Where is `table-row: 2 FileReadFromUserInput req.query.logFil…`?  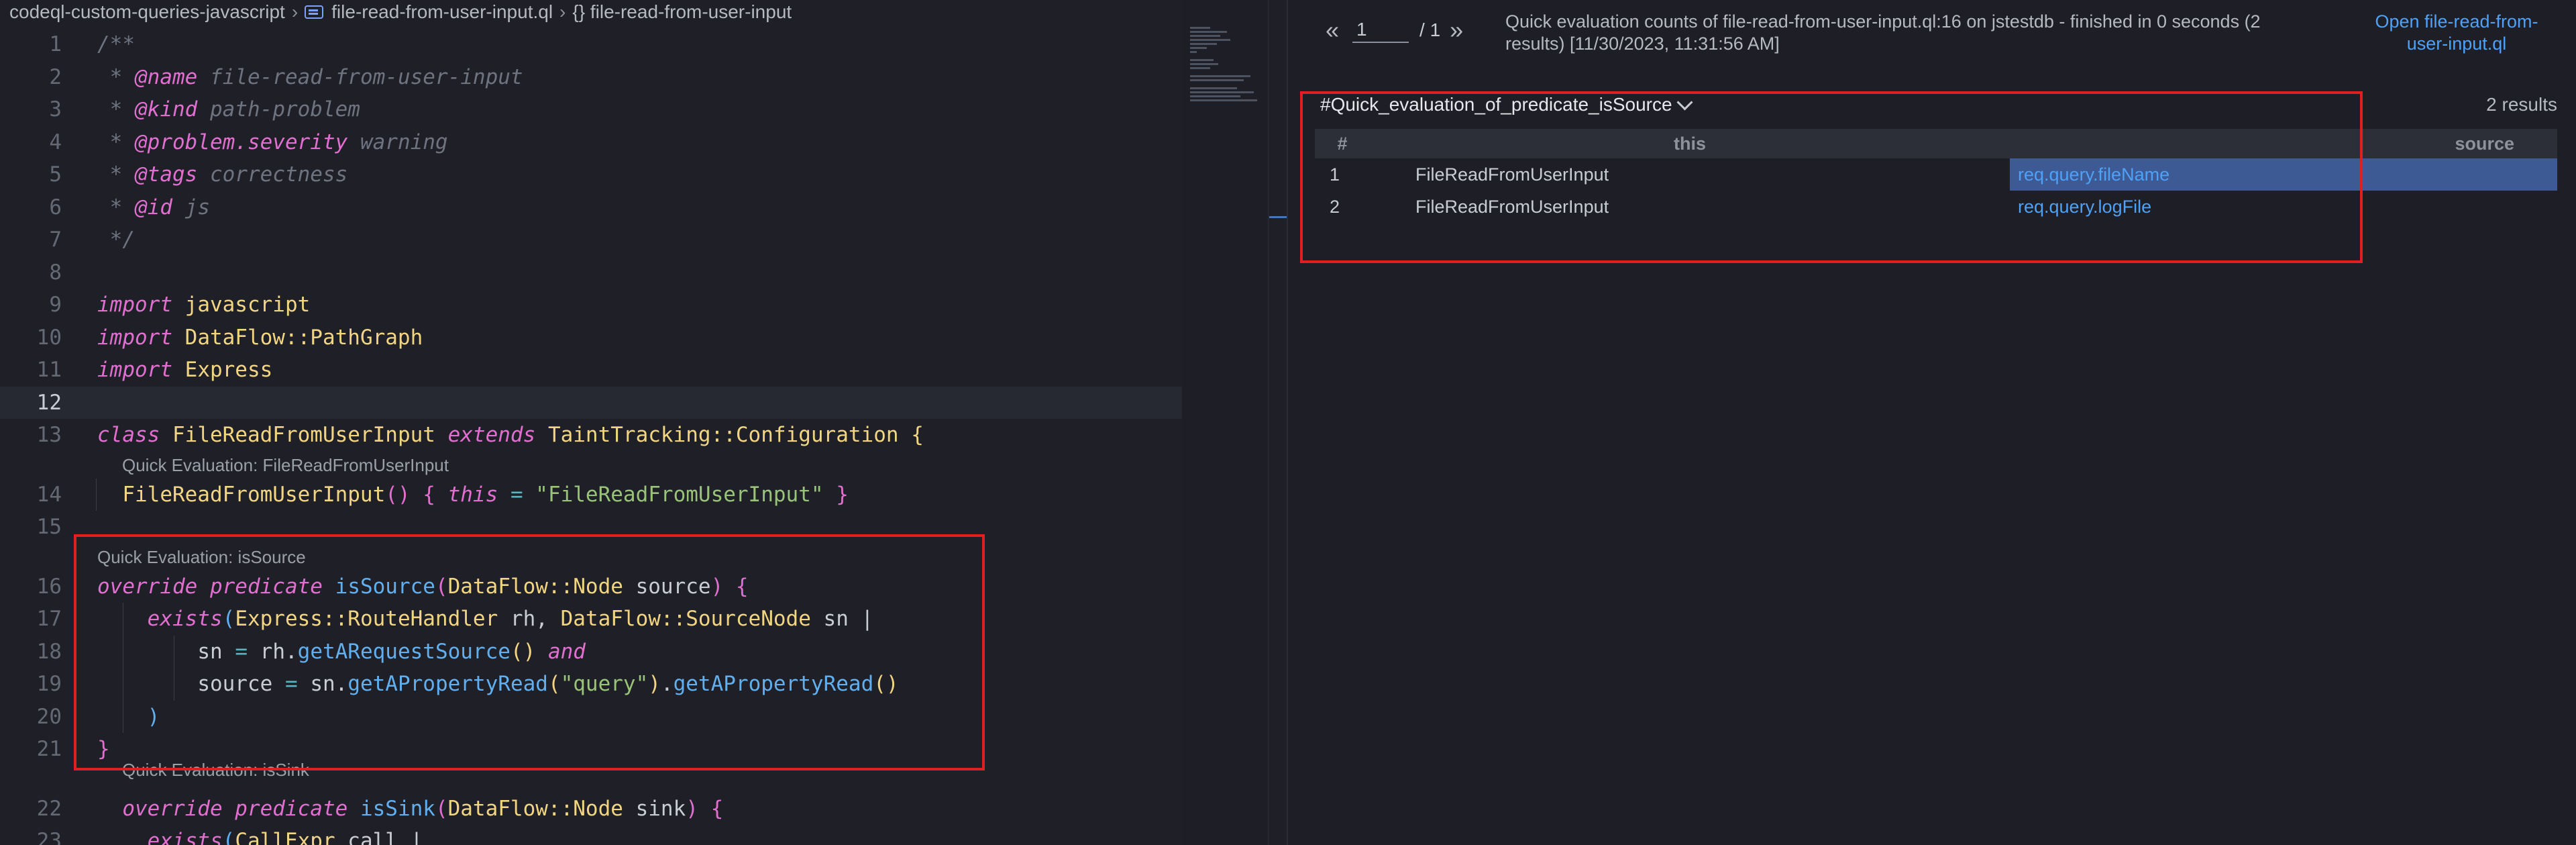 table-row: 2 FileReadFromUserInput req.query.logFil… is located at coordinates (1936, 207).